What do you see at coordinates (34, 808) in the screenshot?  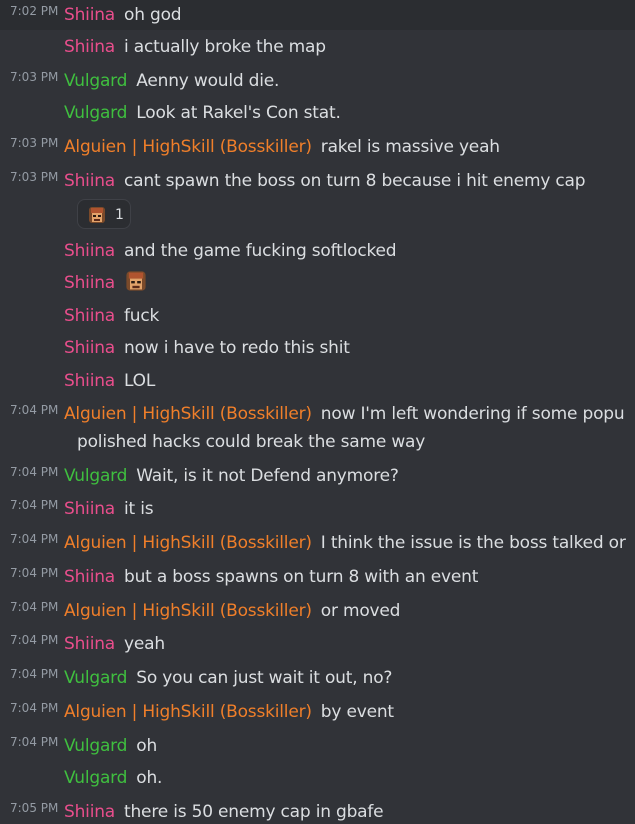 I see `message-timestamp: 7:05 PM` at bounding box center [34, 808].